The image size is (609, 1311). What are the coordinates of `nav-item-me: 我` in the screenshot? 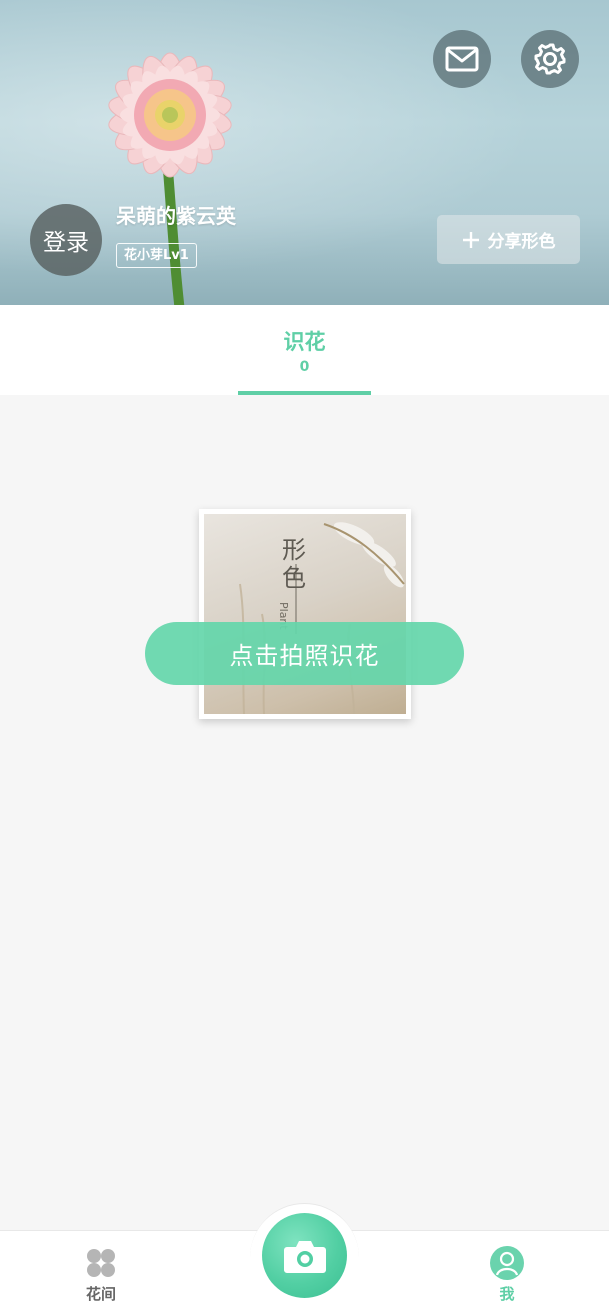 It's located at (507, 1277).